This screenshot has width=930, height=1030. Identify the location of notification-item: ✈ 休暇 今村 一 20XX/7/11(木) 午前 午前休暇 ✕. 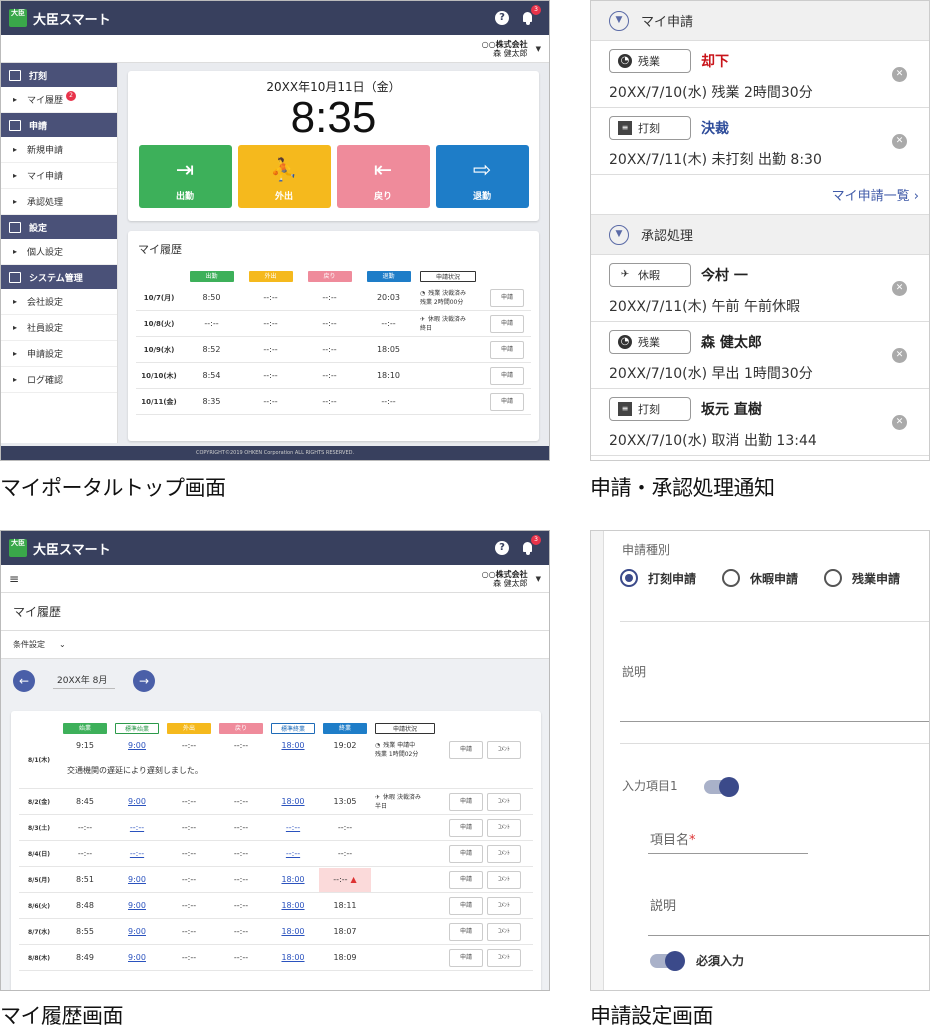
(760, 288).